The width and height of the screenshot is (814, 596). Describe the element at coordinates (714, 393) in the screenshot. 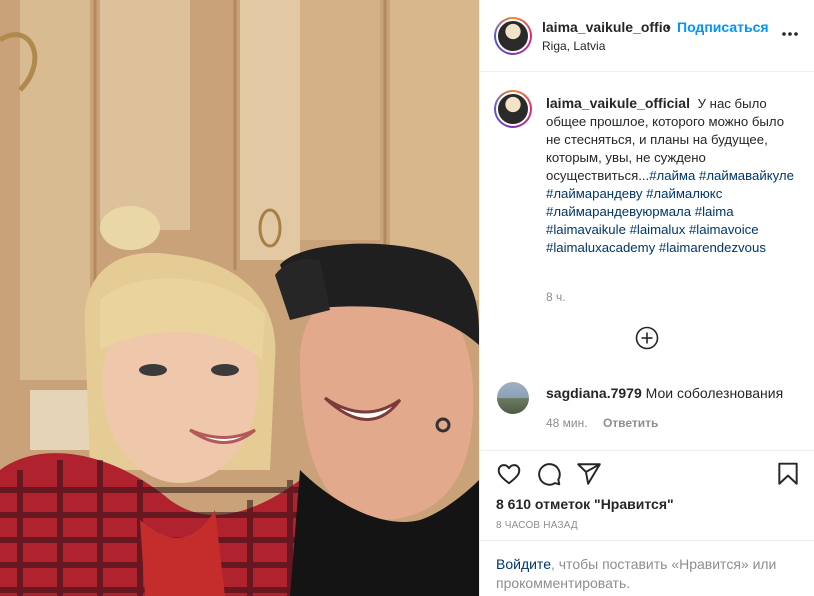

I see `comment-text: Мои соболезнования` at that location.